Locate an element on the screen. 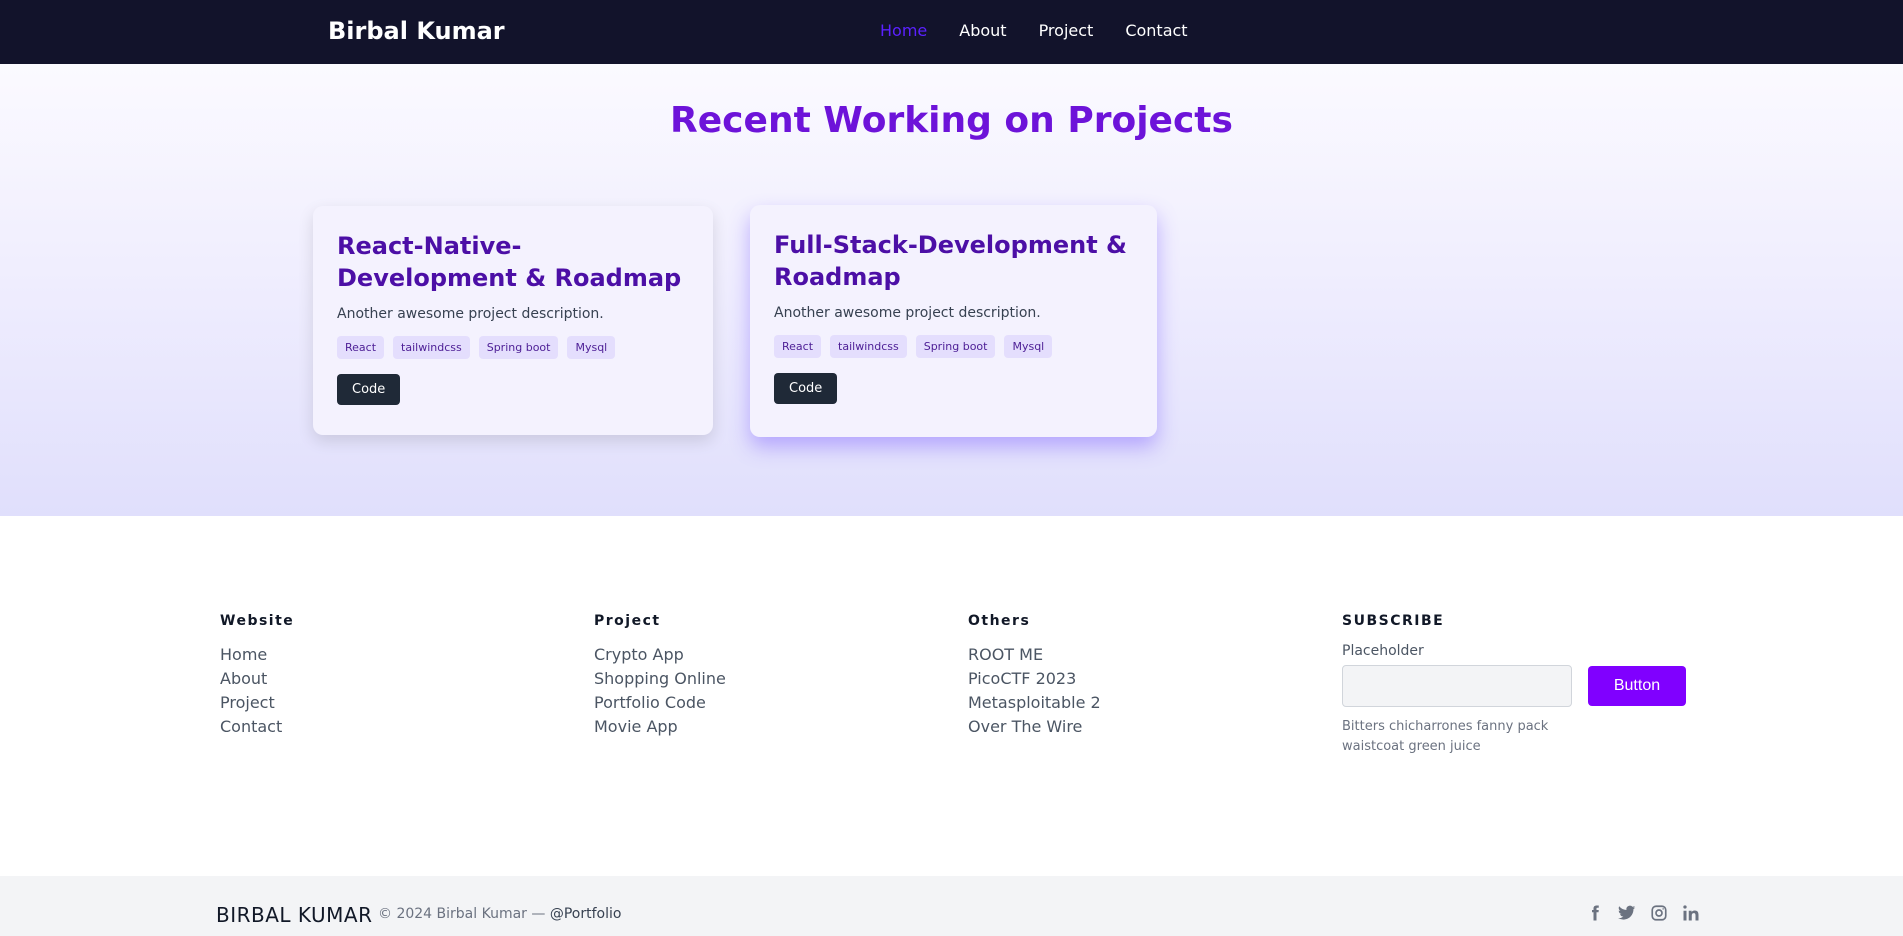 The image size is (1903, 936). footer-column-heading: Project is located at coordinates (627, 621).